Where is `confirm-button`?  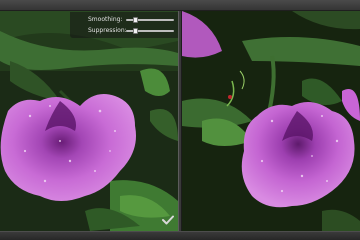
confirm-button is located at coordinates (168, 220).